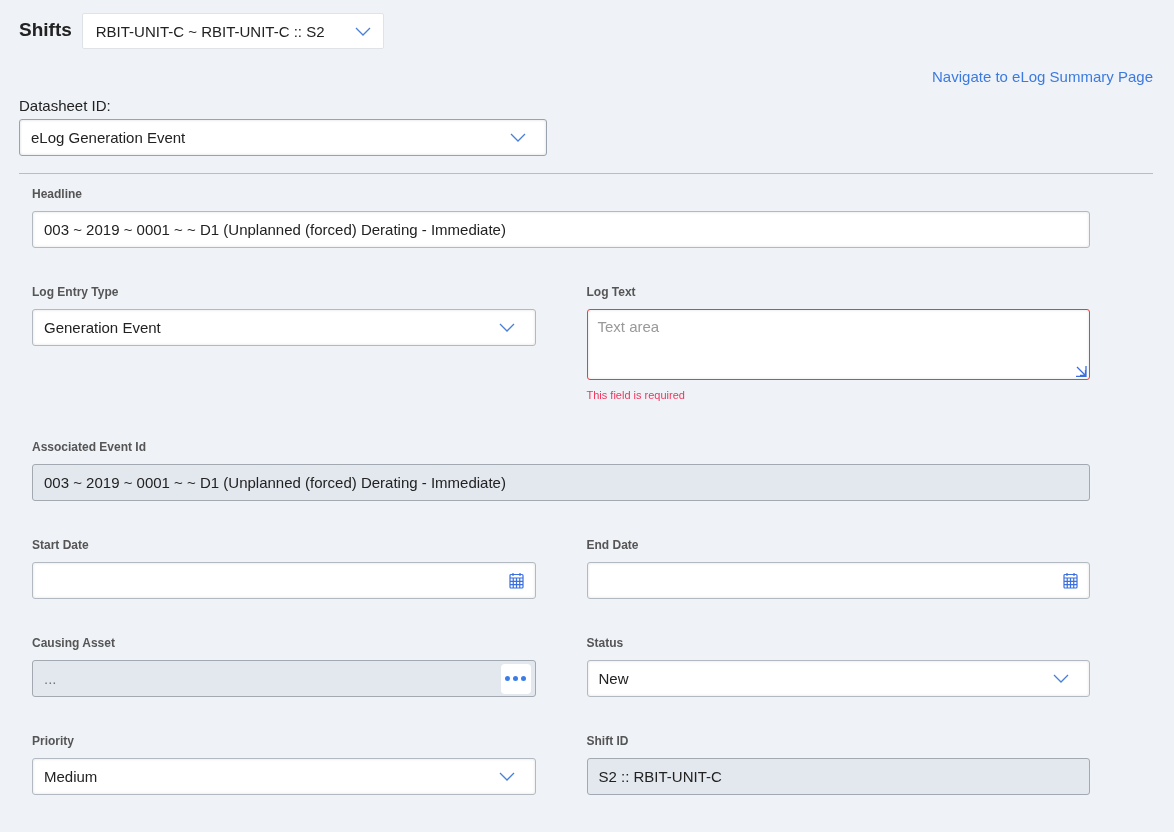 The image size is (1174, 832). What do you see at coordinates (90, 447) in the screenshot?
I see `field-label: Associated Event Id` at bounding box center [90, 447].